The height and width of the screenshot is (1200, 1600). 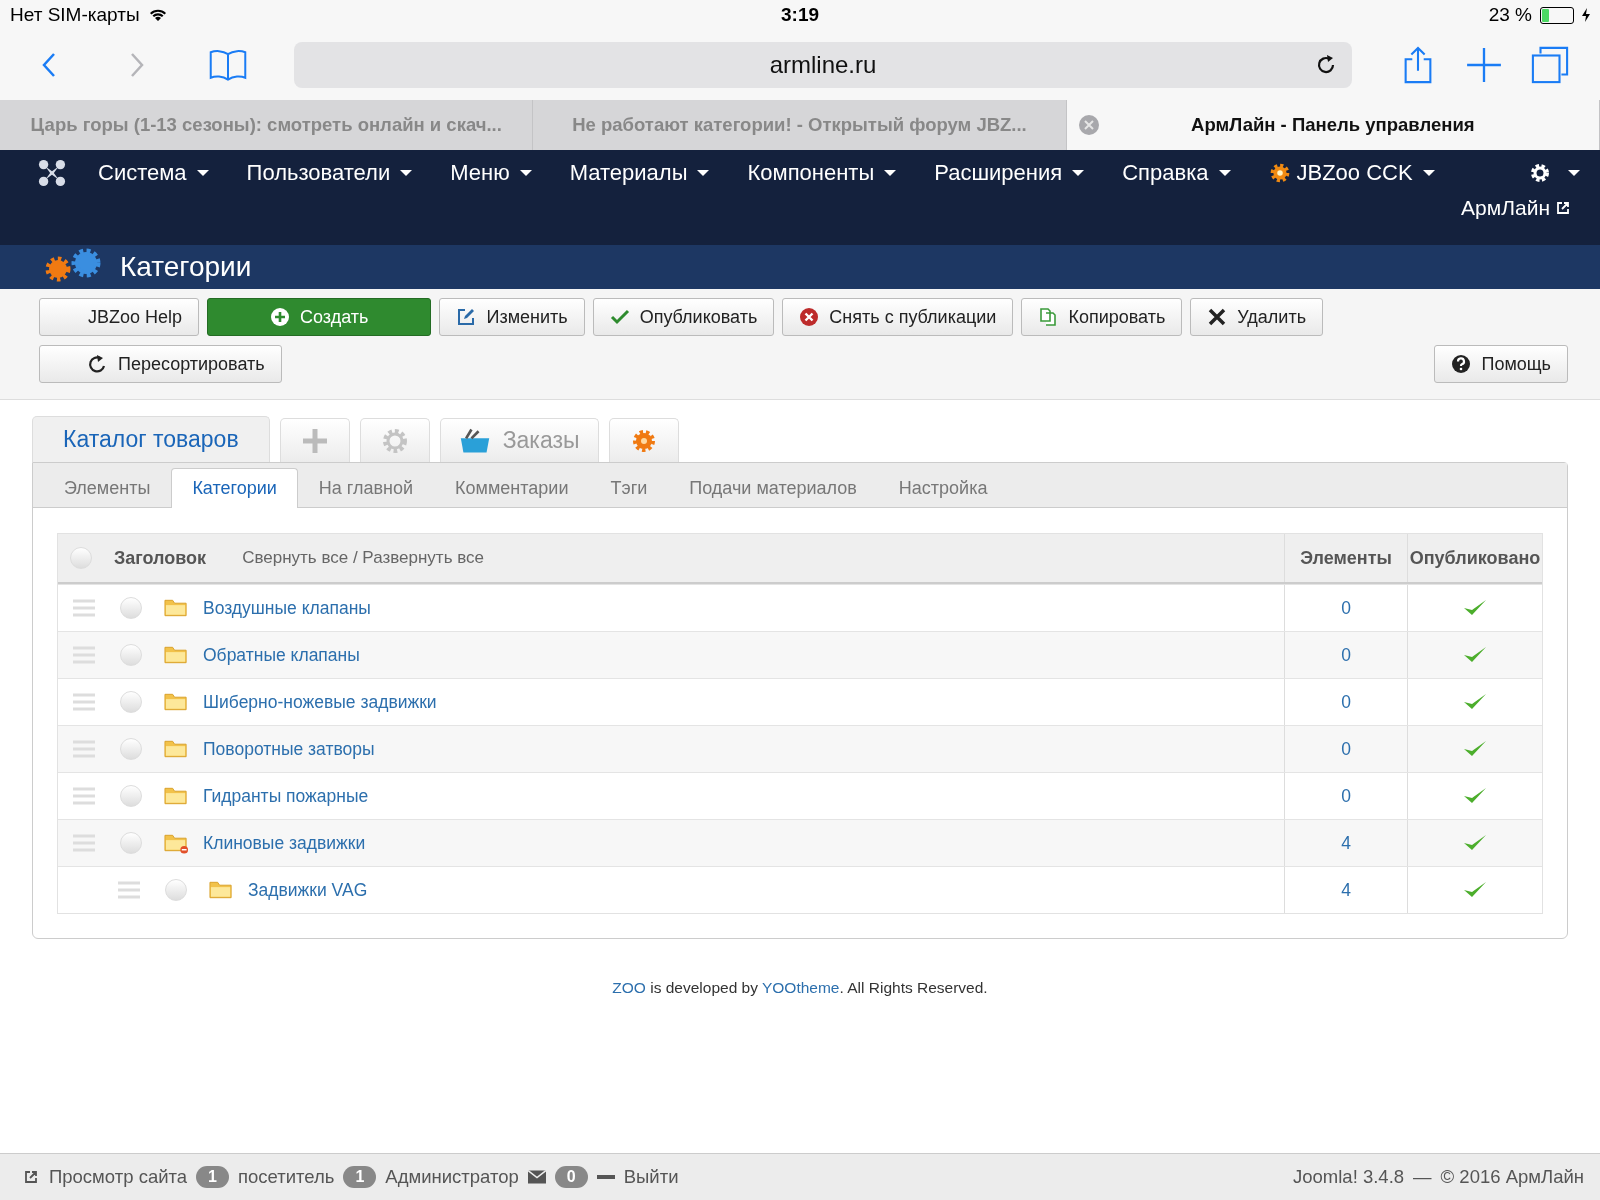 I want to click on category-link: Гидранты пожарные, so click(x=286, y=796).